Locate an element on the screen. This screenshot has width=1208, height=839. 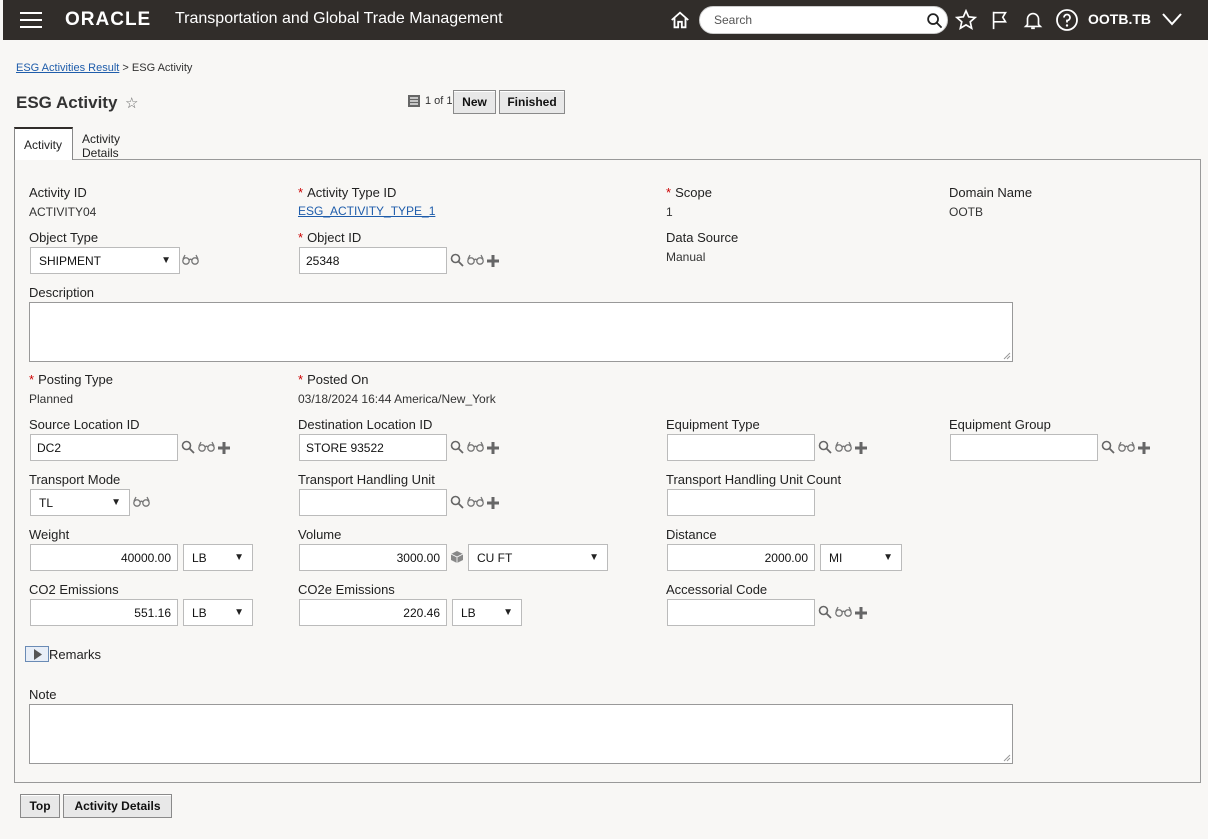
remarks-expand-toggle is located at coordinates (37, 654).